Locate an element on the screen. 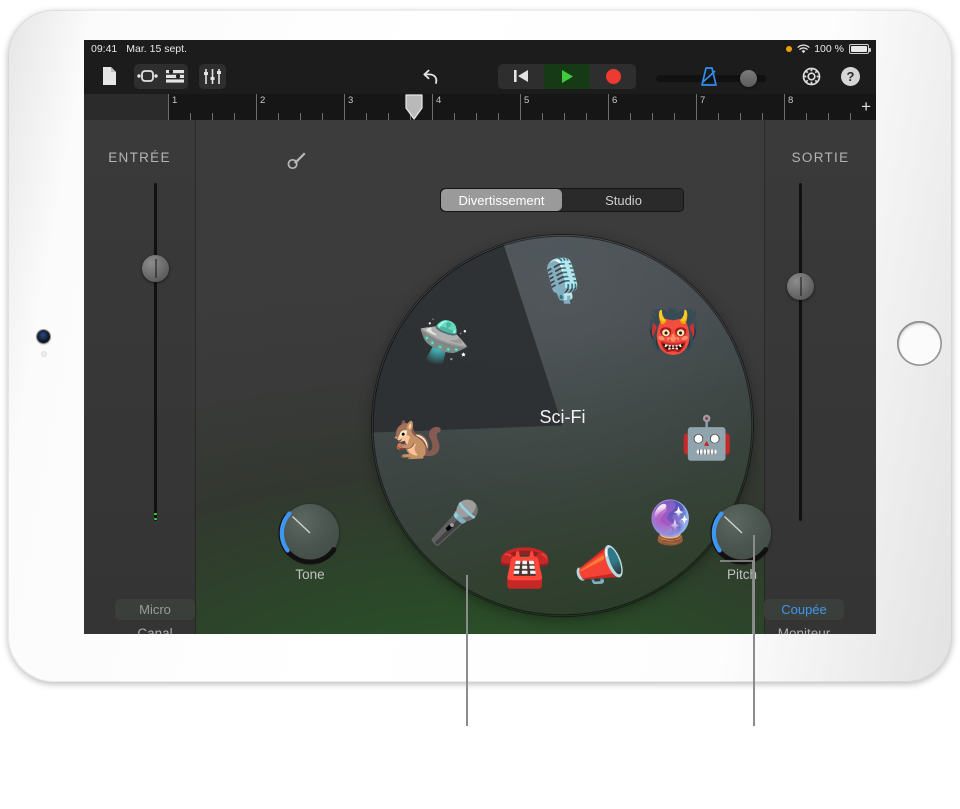 The height and width of the screenshot is (809, 960). category-segmented-control: Divertissement Studio is located at coordinates (562, 200).